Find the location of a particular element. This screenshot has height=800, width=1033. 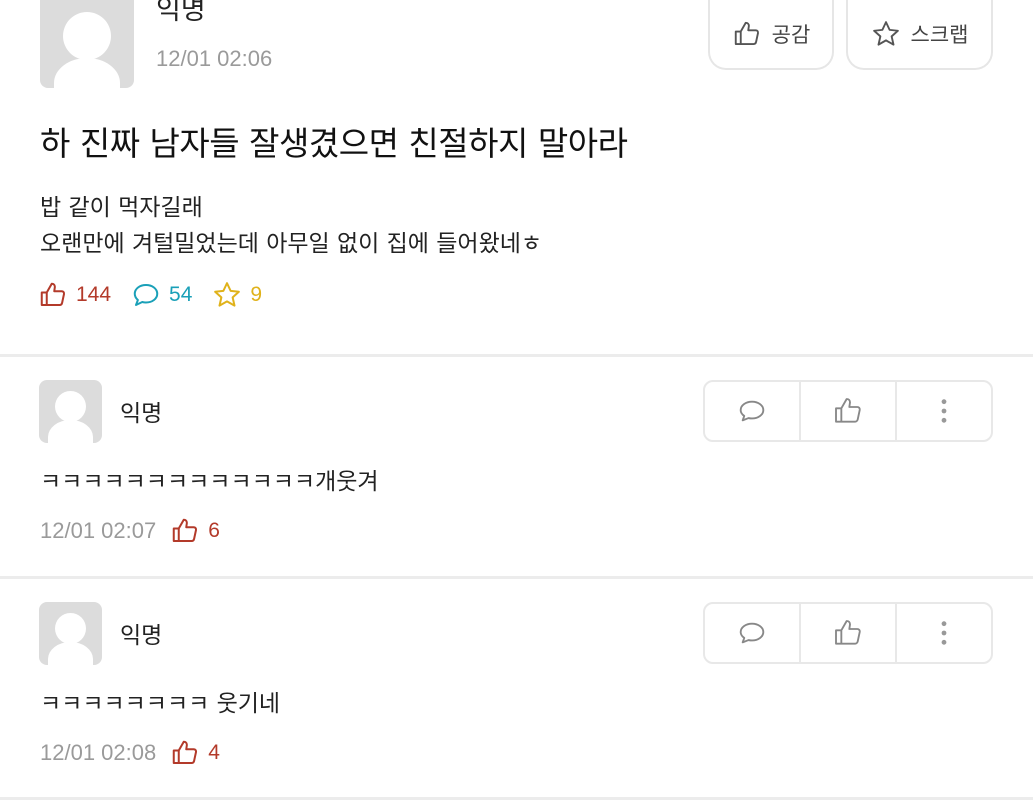

comment-count: 54 is located at coordinates (181, 294).